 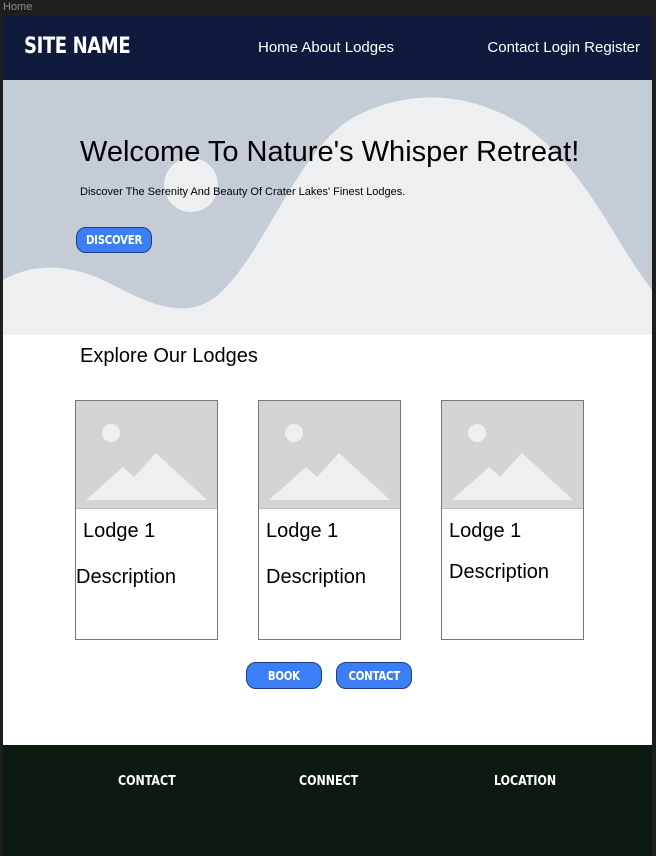 What do you see at coordinates (330, 152) in the screenshot?
I see `hero-title: Welcome To Nature's Whisper Retreat!` at bounding box center [330, 152].